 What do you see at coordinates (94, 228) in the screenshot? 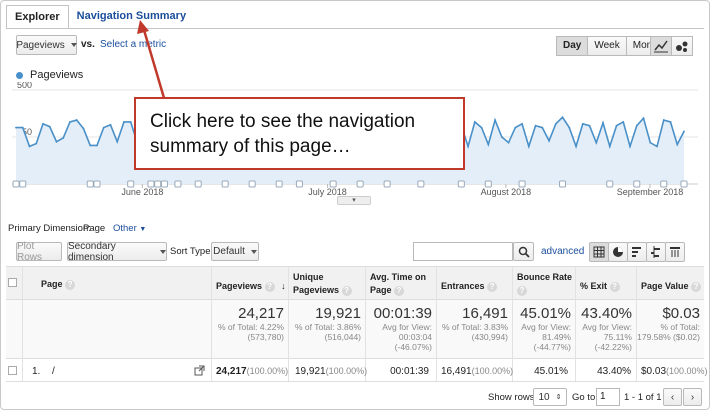
I see `primary-dimension-page: Page` at bounding box center [94, 228].